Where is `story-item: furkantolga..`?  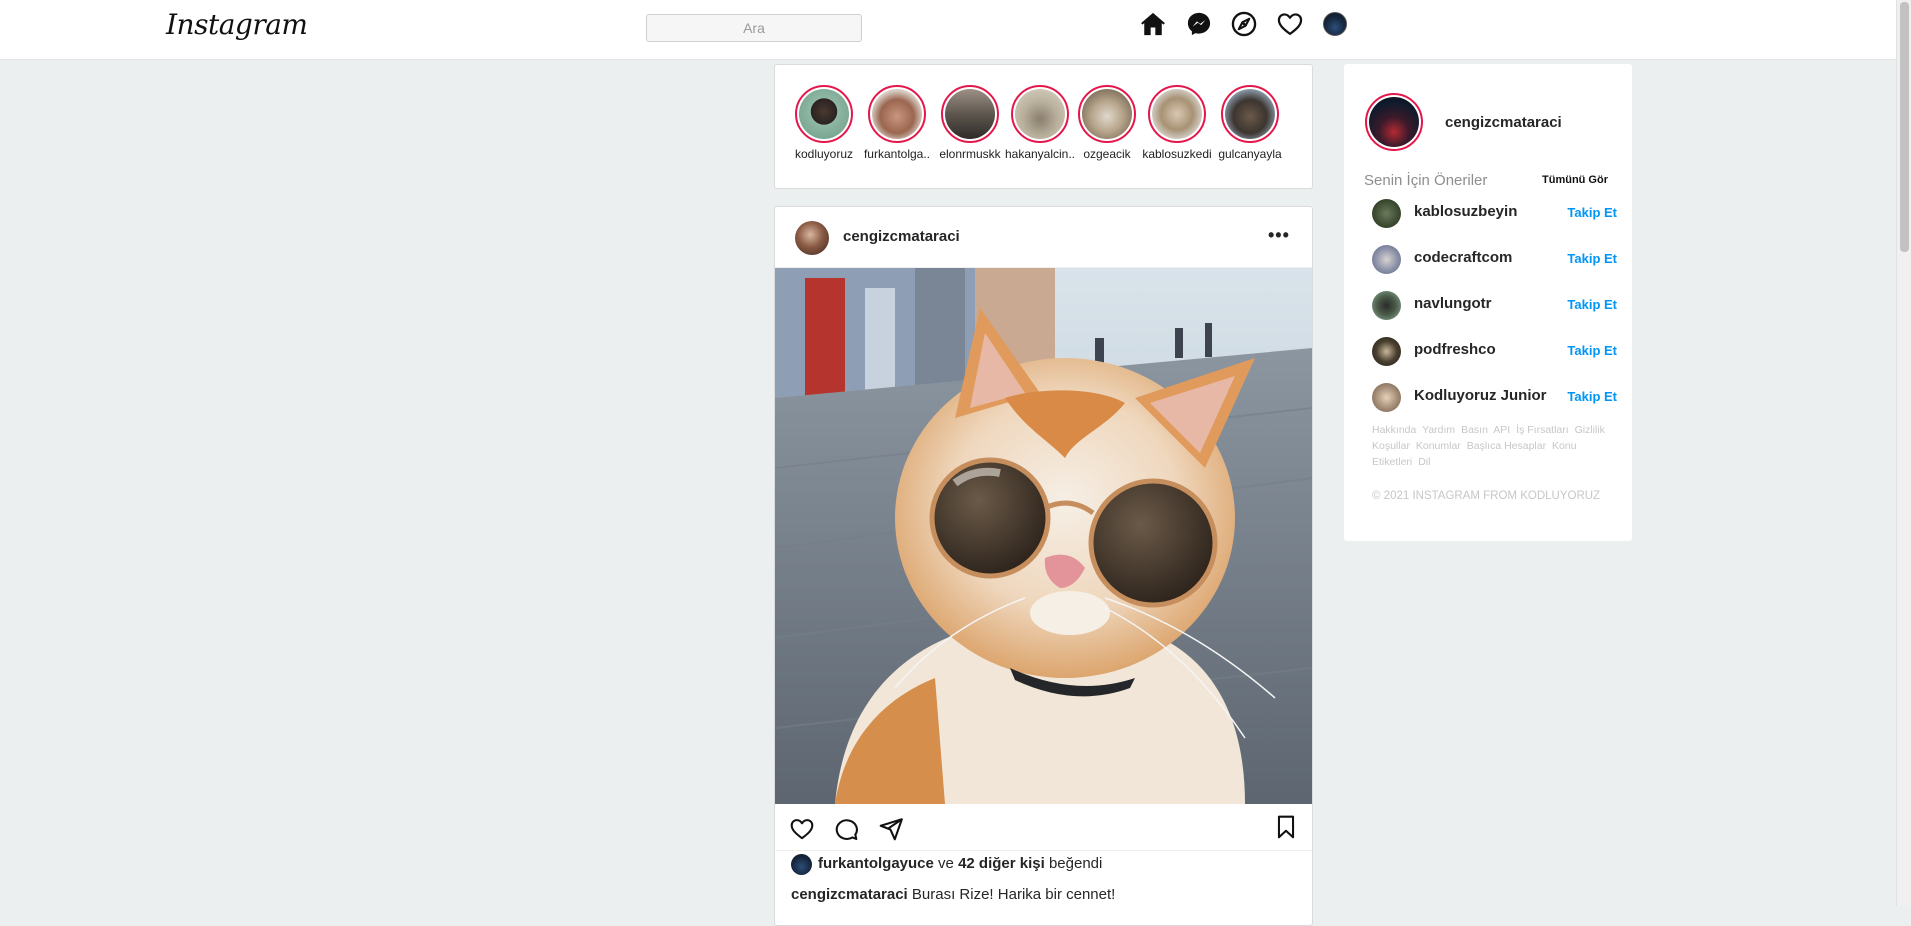 story-item: furkantolga.. is located at coordinates (897, 123).